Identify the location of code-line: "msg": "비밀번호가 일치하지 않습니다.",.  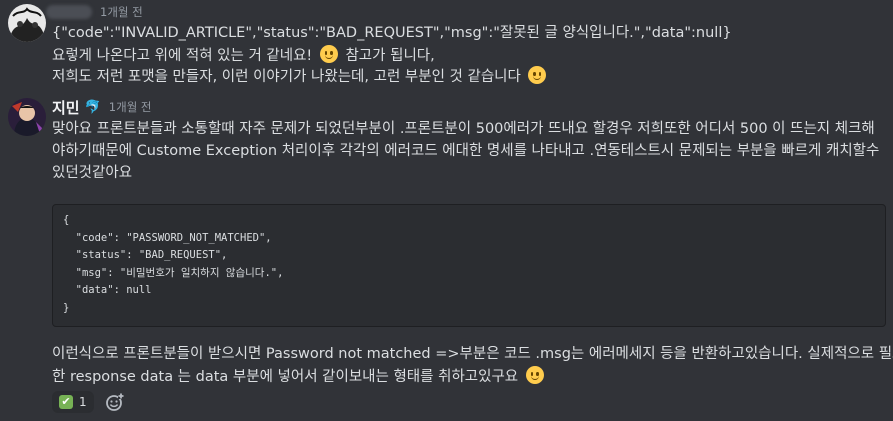
(173, 272).